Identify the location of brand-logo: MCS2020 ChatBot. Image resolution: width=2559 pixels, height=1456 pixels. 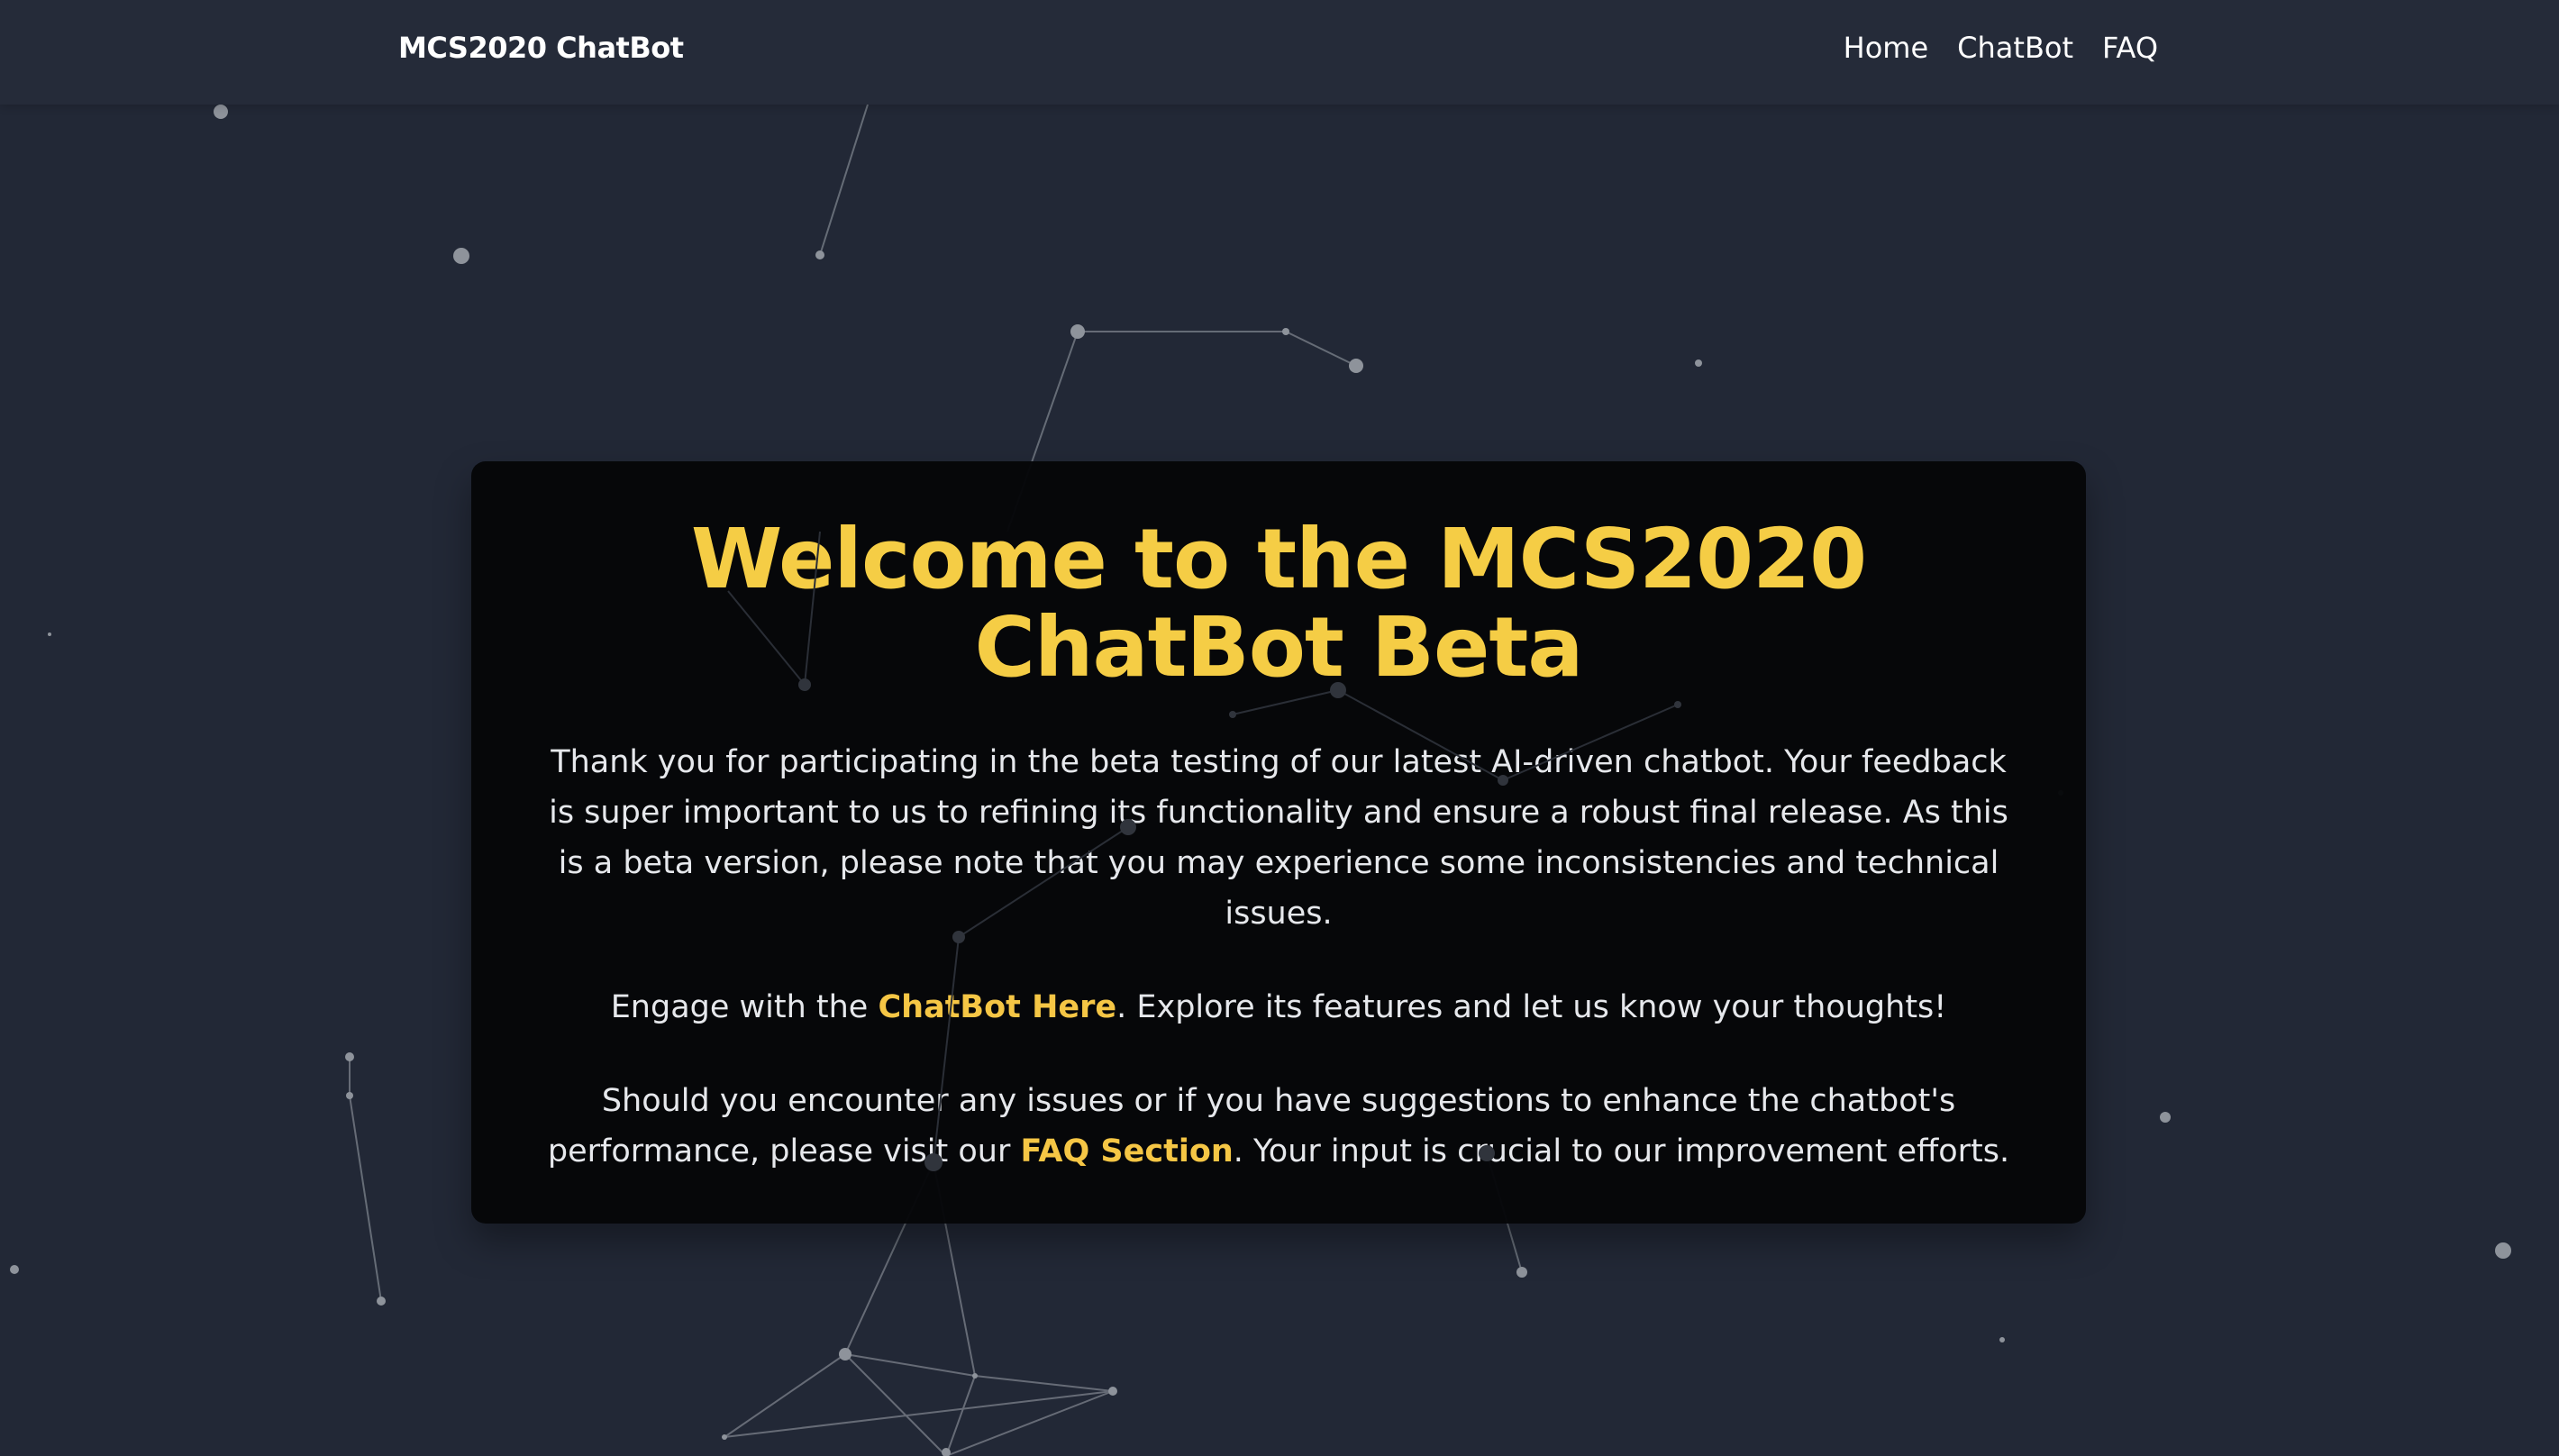
(541, 48).